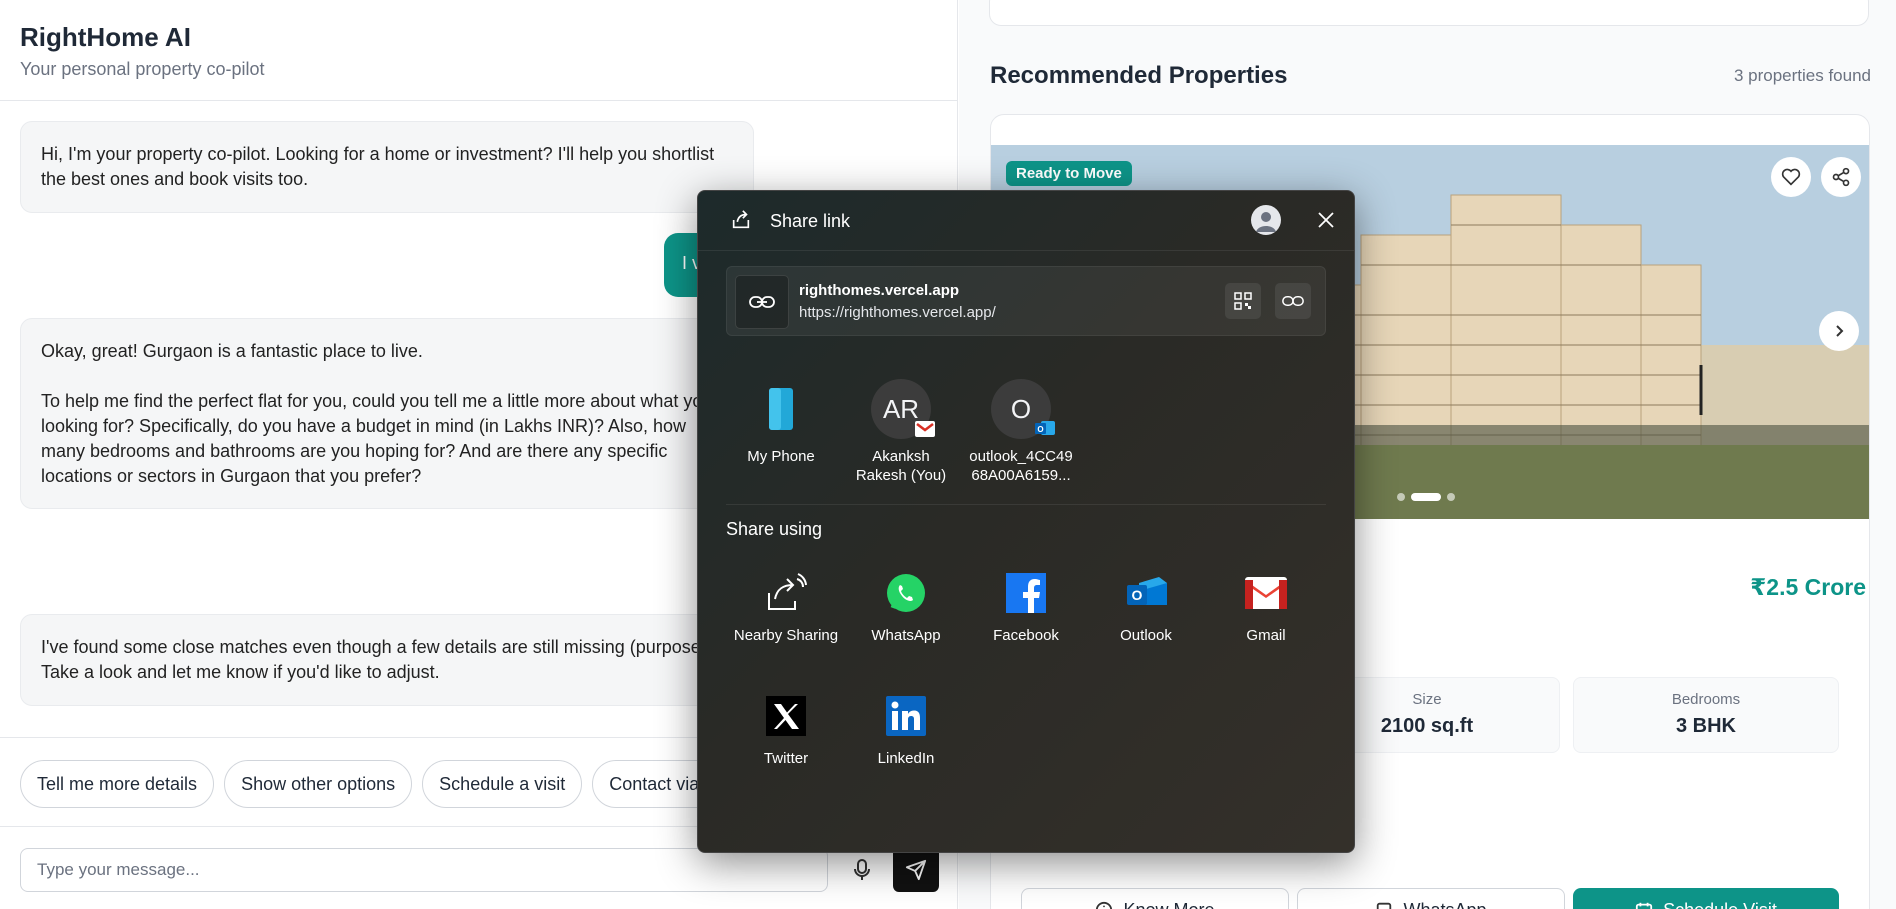  What do you see at coordinates (901, 456) in the screenshot?
I see `contact-name: Akanksh` at bounding box center [901, 456].